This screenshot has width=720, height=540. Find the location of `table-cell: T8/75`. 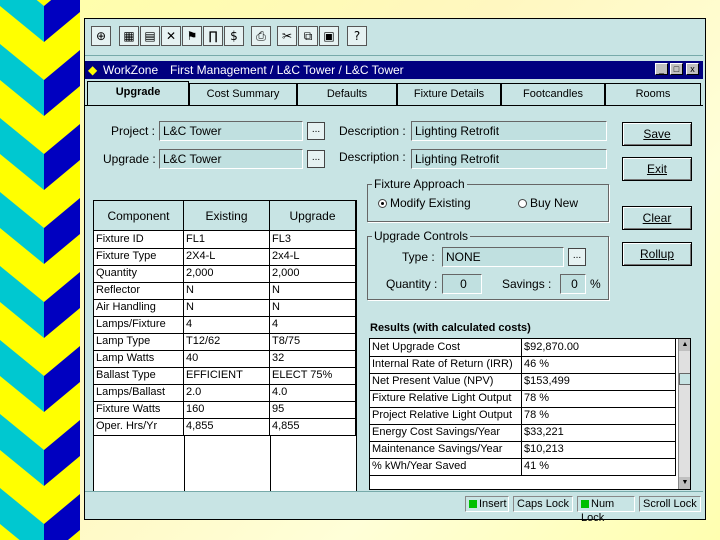

table-cell: T8/75 is located at coordinates (313, 341).